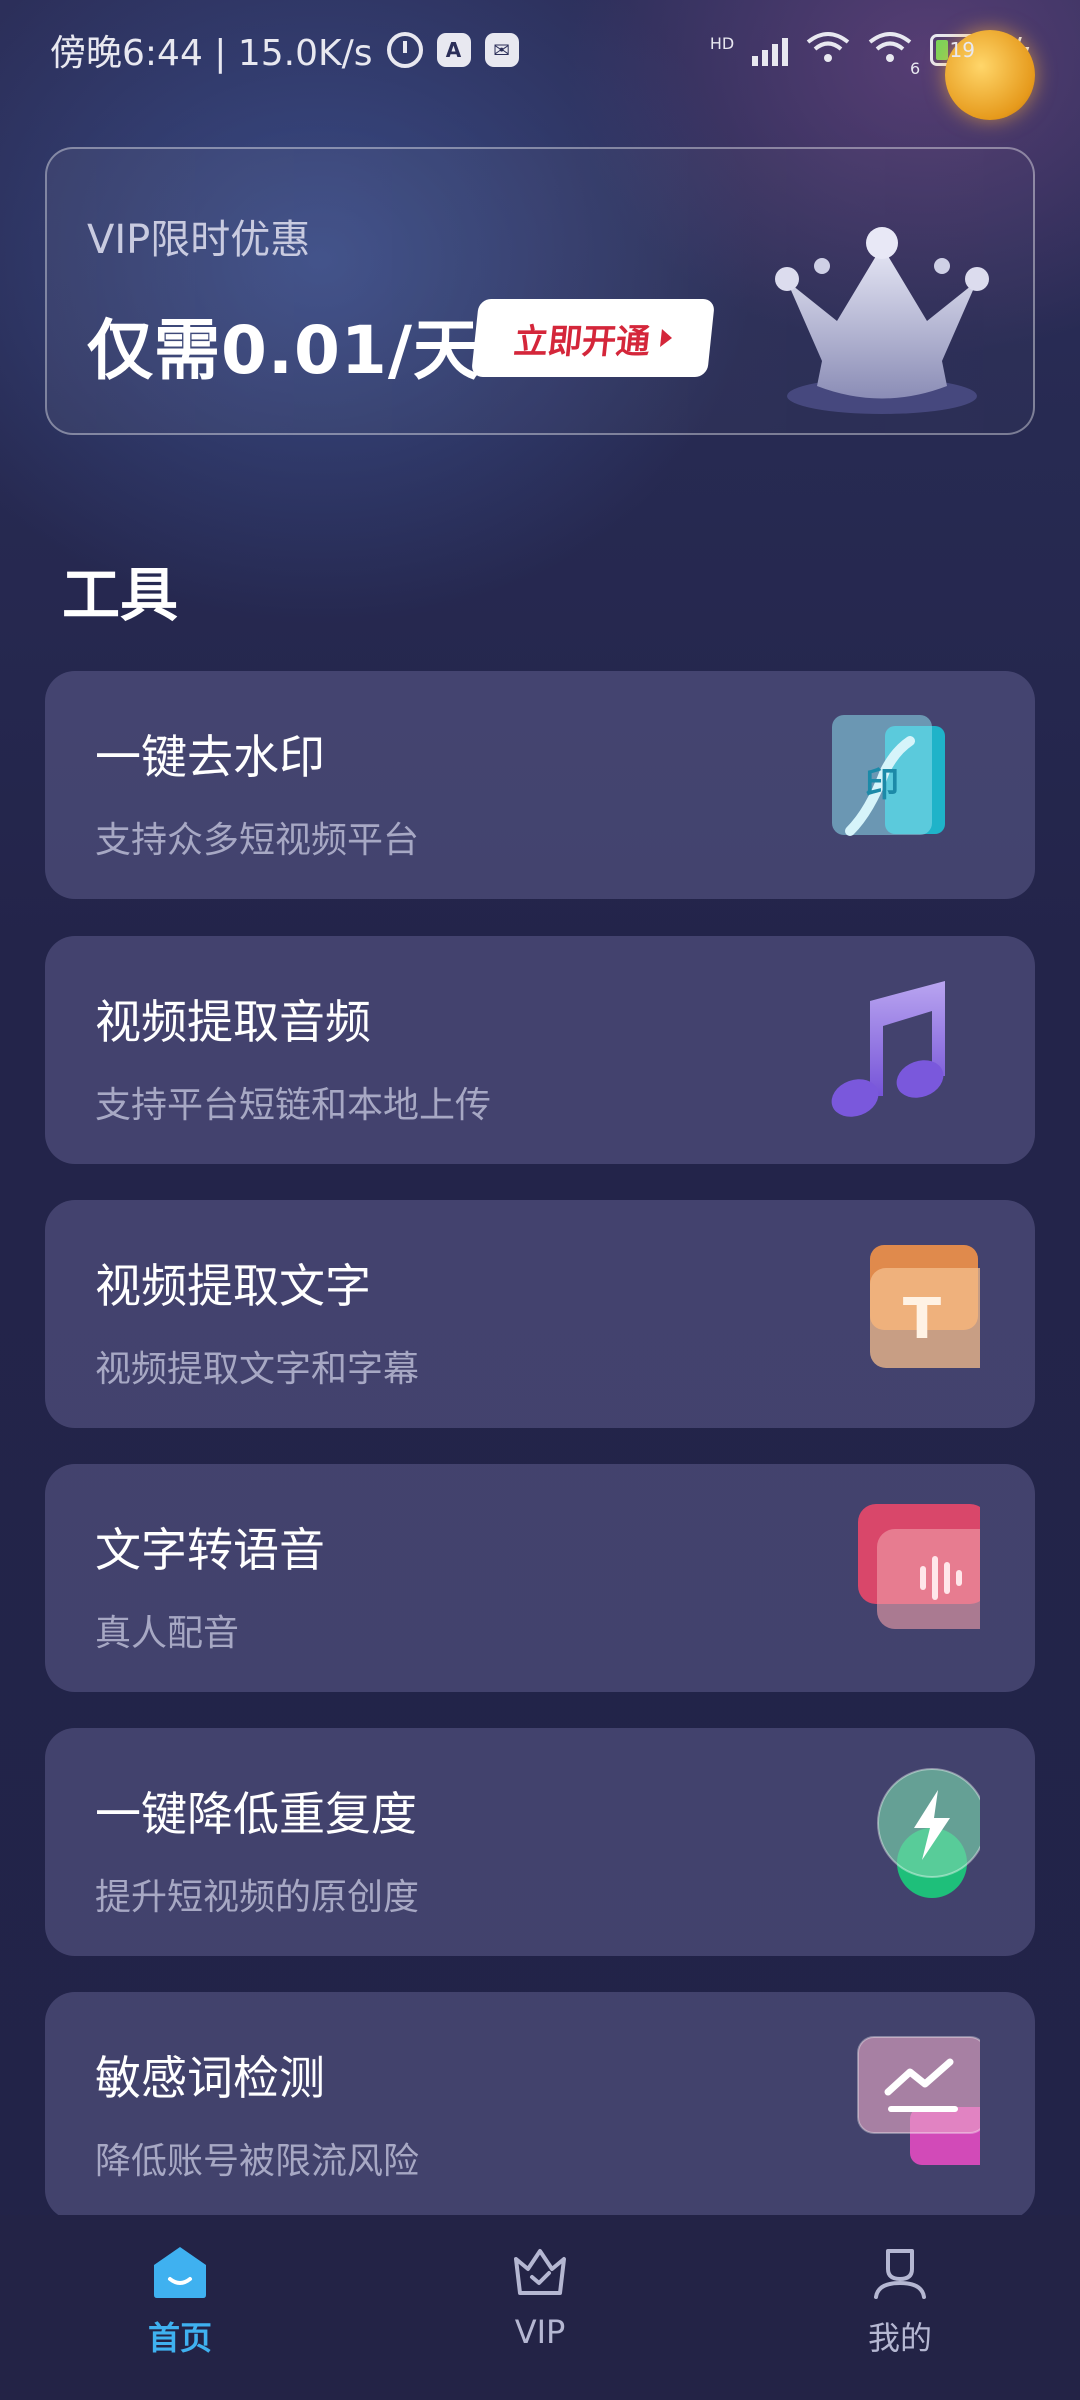 Image resolution: width=1080 pixels, height=2400 pixels. Describe the element at coordinates (180, 2302) in the screenshot. I see `nav-home: 首页` at that location.